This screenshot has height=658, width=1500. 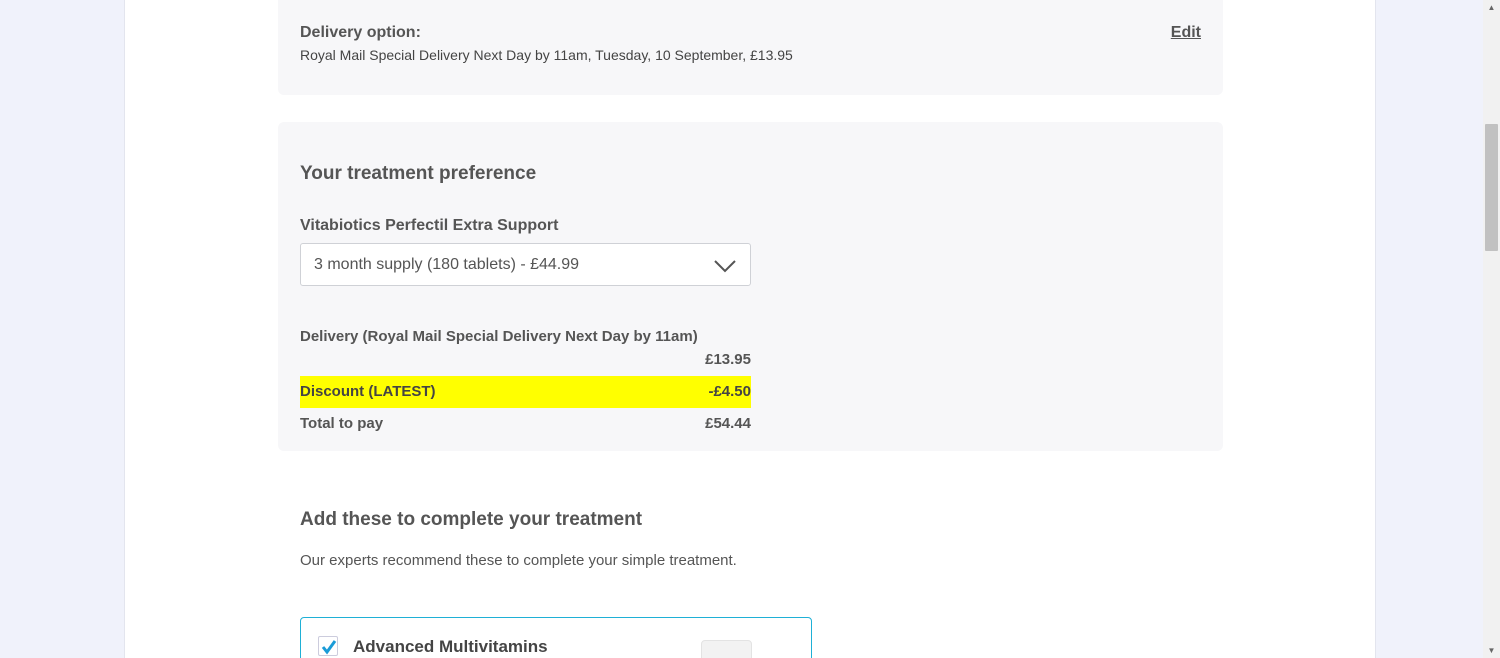 What do you see at coordinates (1491, 329) in the screenshot?
I see `vertical-scrollbar: ▲ ▼` at bounding box center [1491, 329].